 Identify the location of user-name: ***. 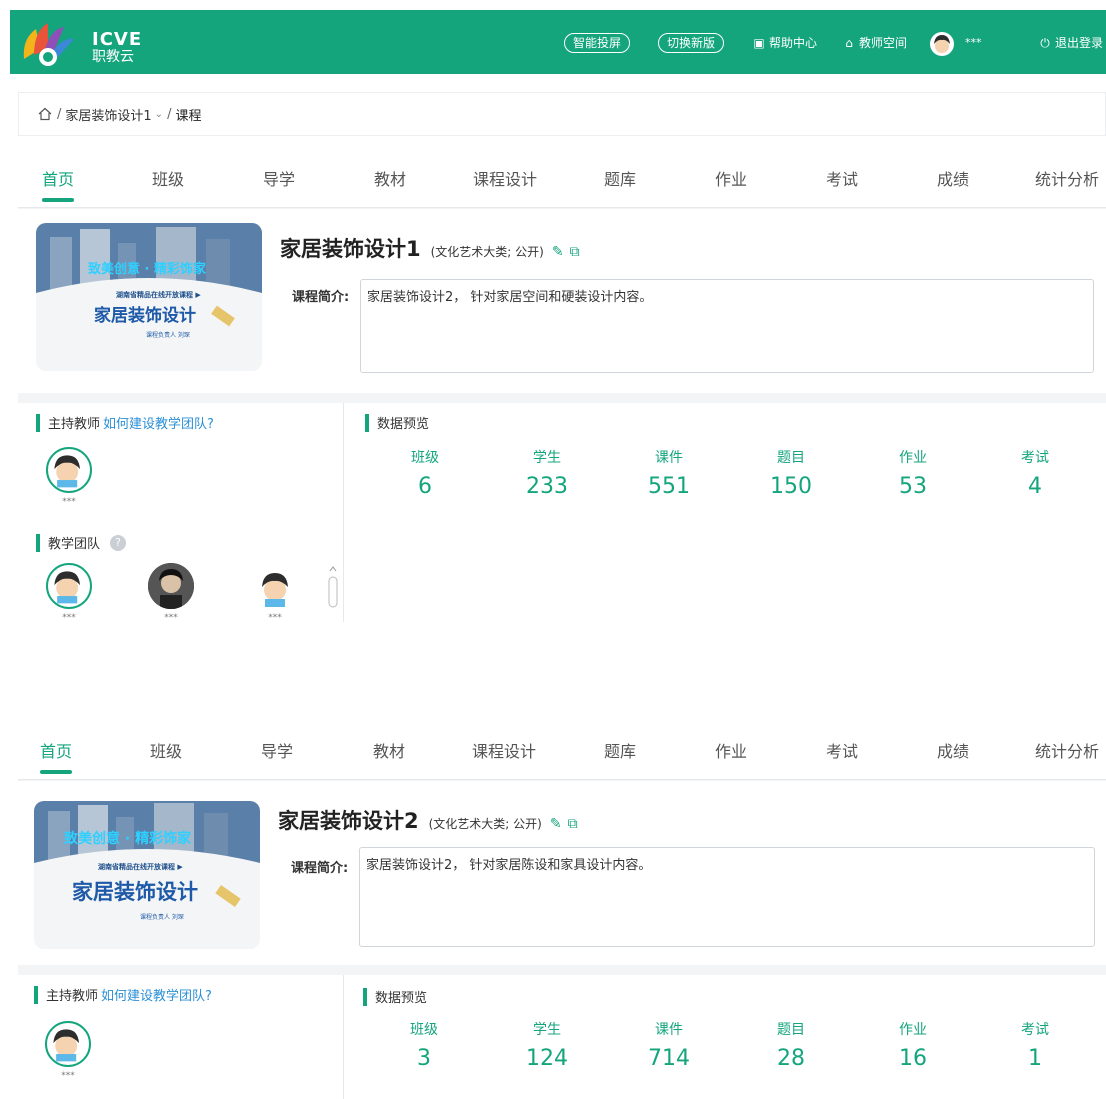
(973, 42).